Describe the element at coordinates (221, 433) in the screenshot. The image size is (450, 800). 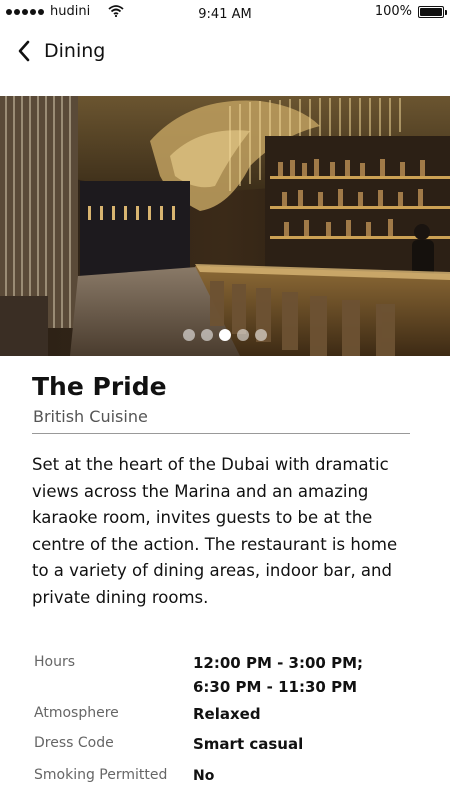
I see `divider` at that location.